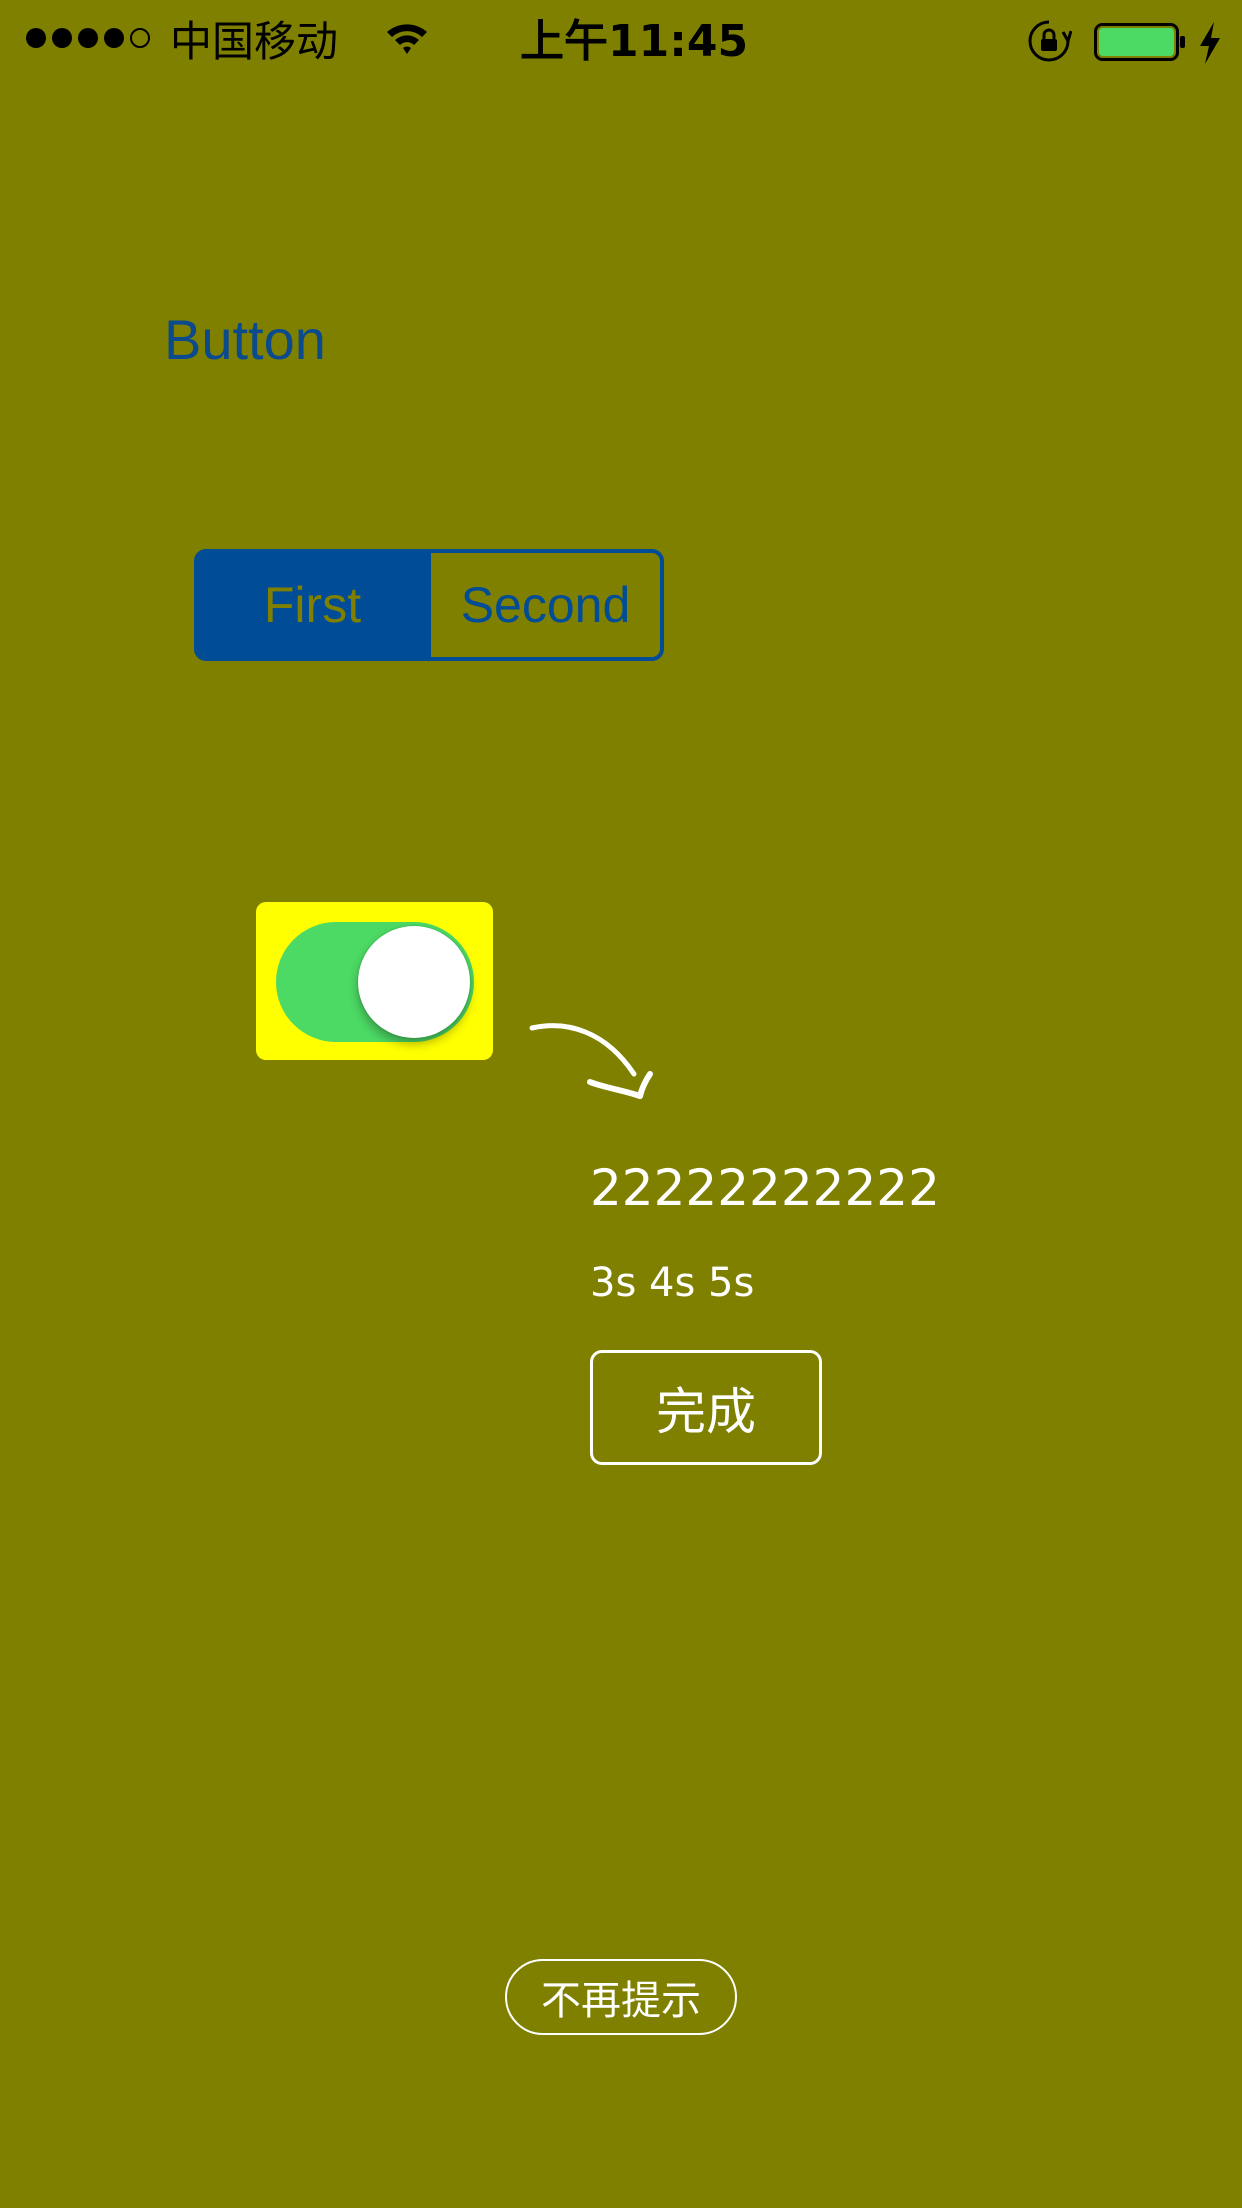  I want to click on segmented-control: First Second, so click(429, 605).